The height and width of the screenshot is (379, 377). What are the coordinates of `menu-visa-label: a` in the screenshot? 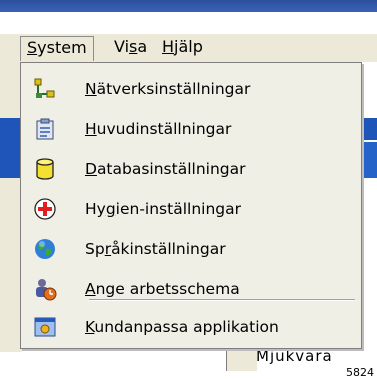 It's located at (142, 46).